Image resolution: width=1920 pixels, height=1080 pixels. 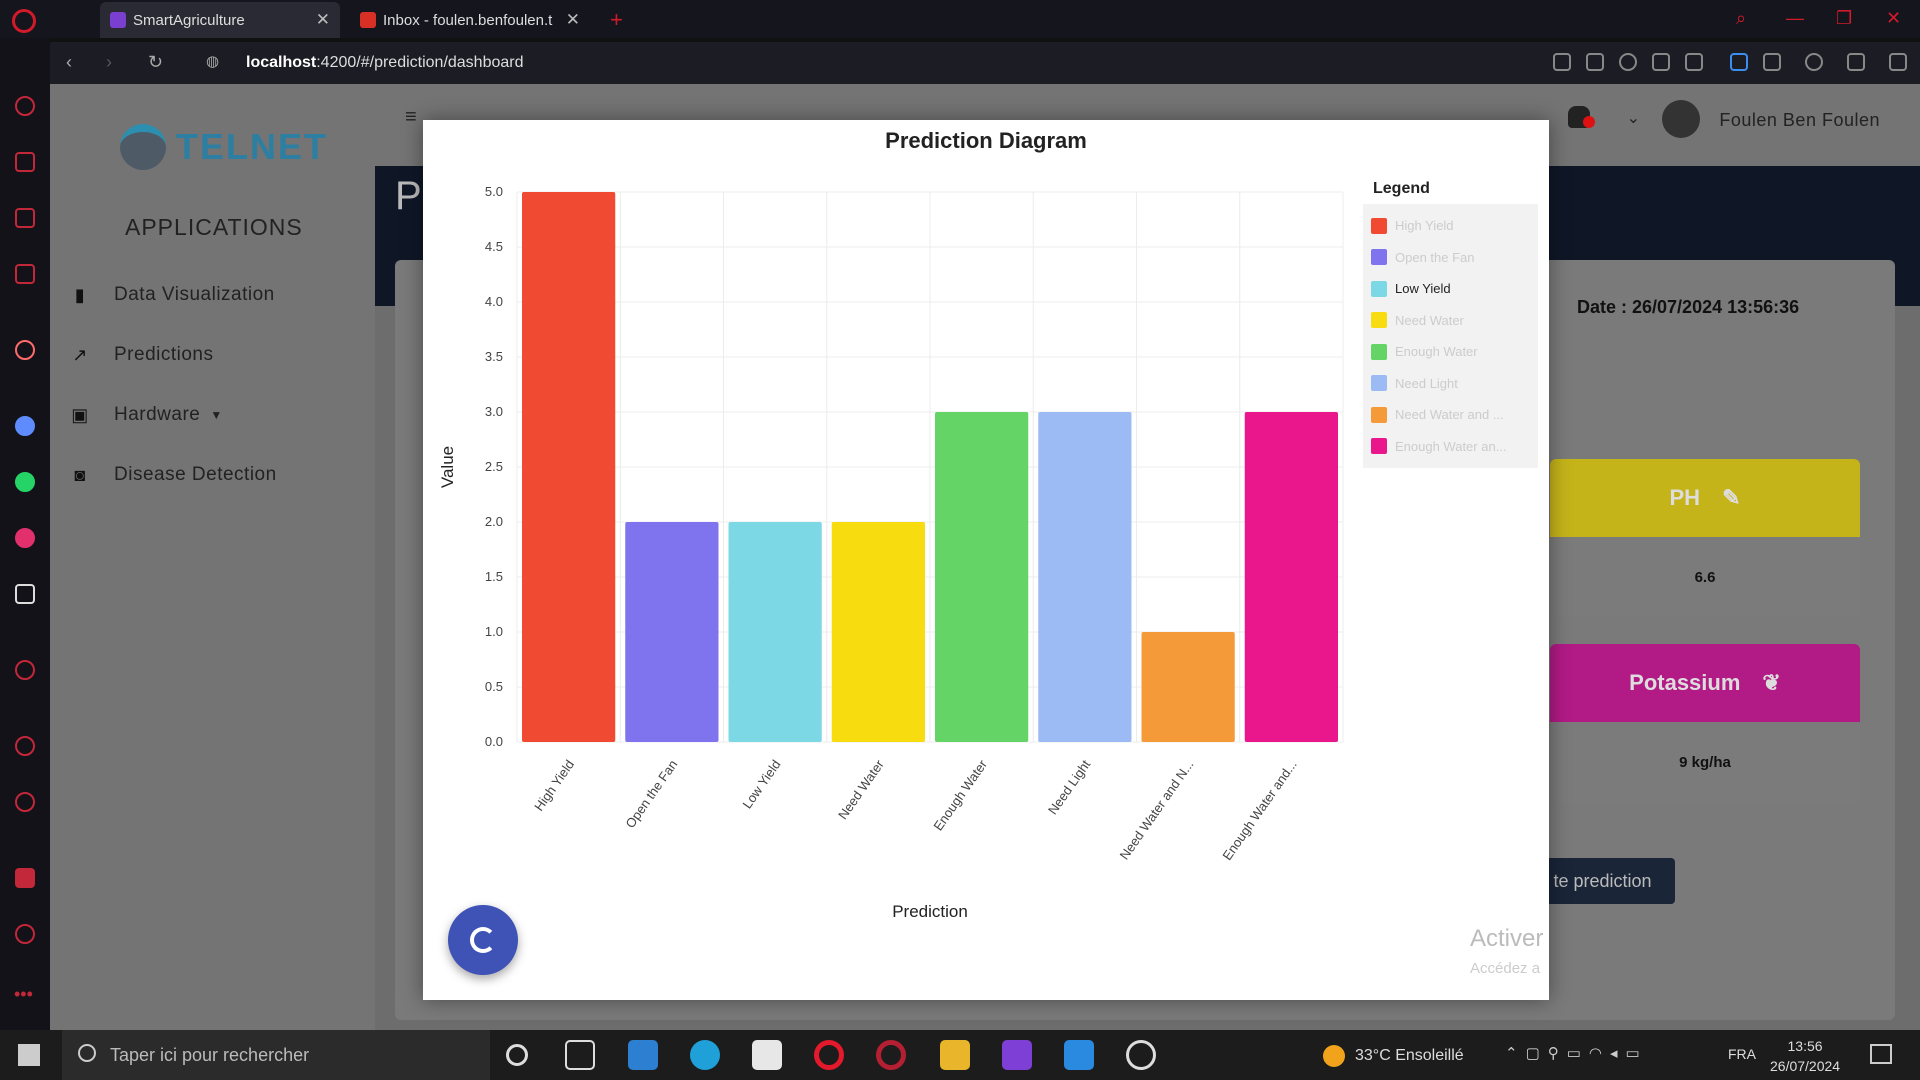 I want to click on legend-item: Open the Fan, so click(x=1450, y=258).